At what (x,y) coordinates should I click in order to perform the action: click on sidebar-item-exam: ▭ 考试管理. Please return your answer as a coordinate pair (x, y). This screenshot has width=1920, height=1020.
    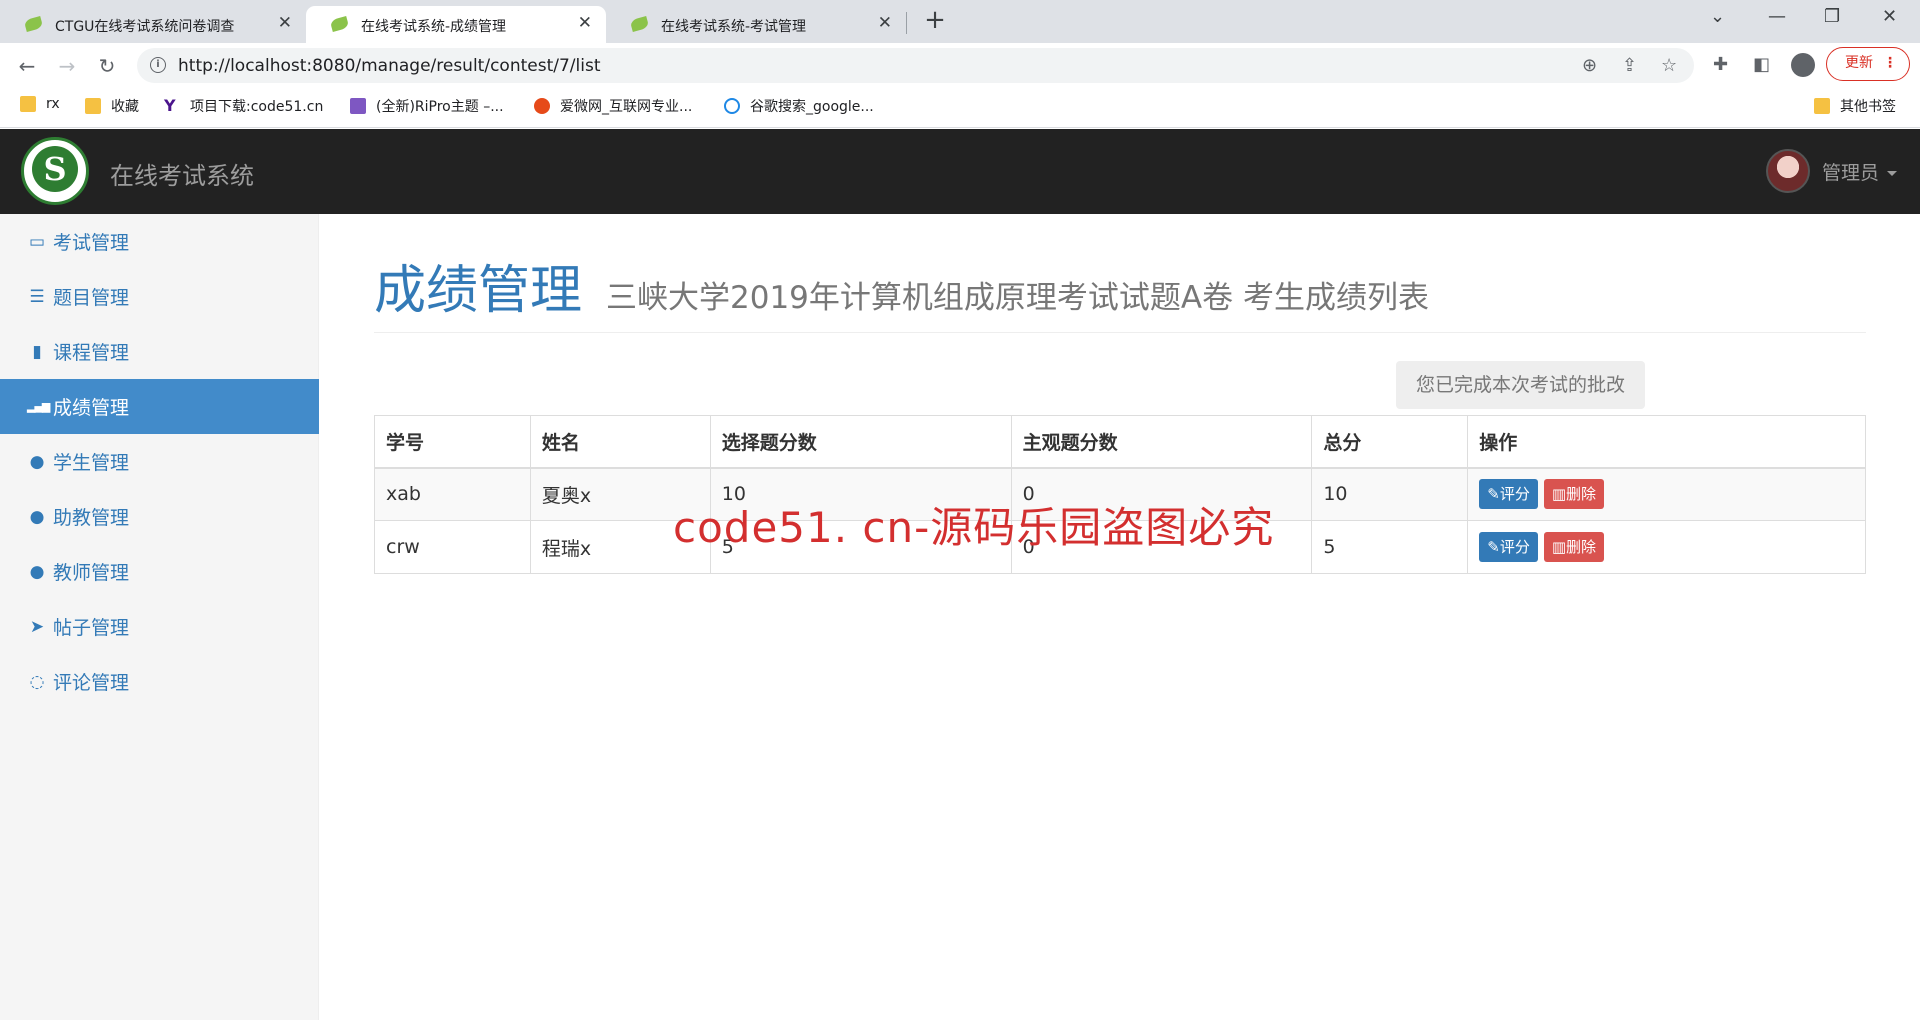
    Looking at the image, I should click on (159, 241).